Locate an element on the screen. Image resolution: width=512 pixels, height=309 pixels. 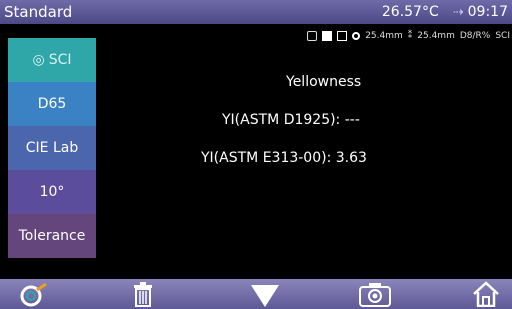
measurement-title: Yellowness is located at coordinates (324, 82).